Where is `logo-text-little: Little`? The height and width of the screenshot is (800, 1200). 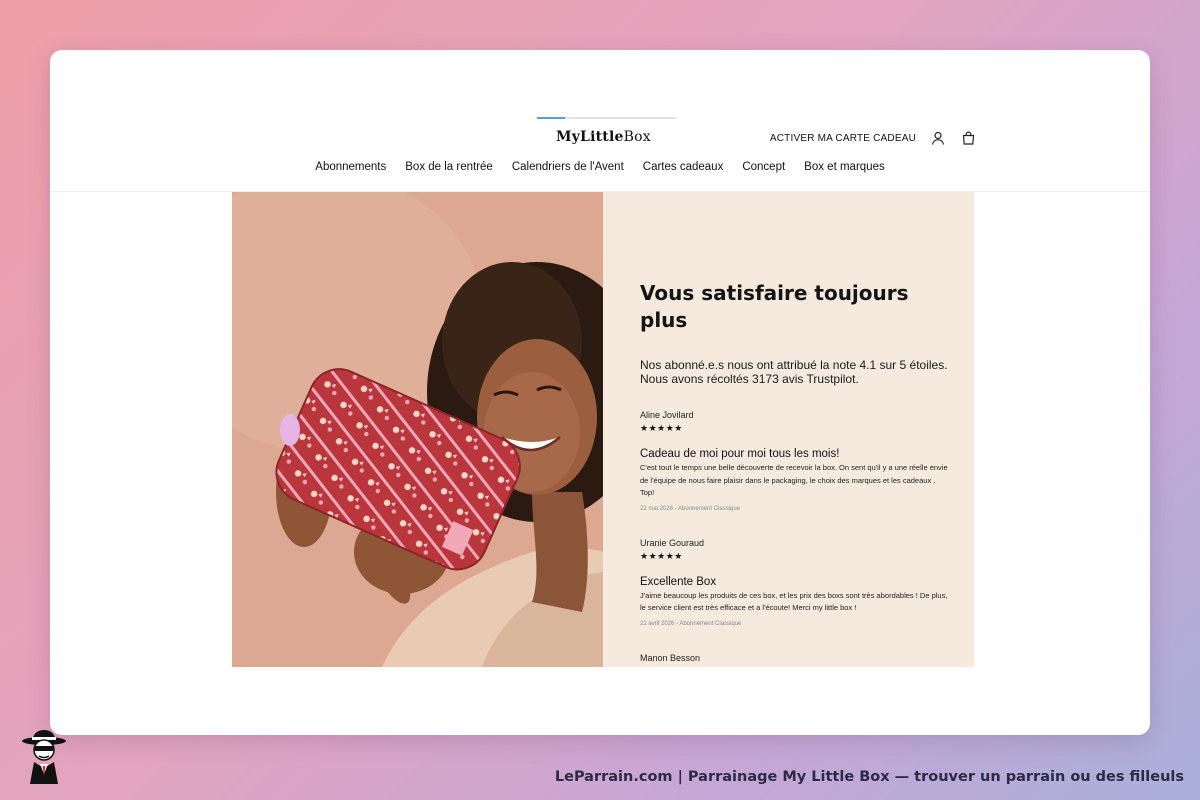
logo-text-little: Little is located at coordinates (602, 137).